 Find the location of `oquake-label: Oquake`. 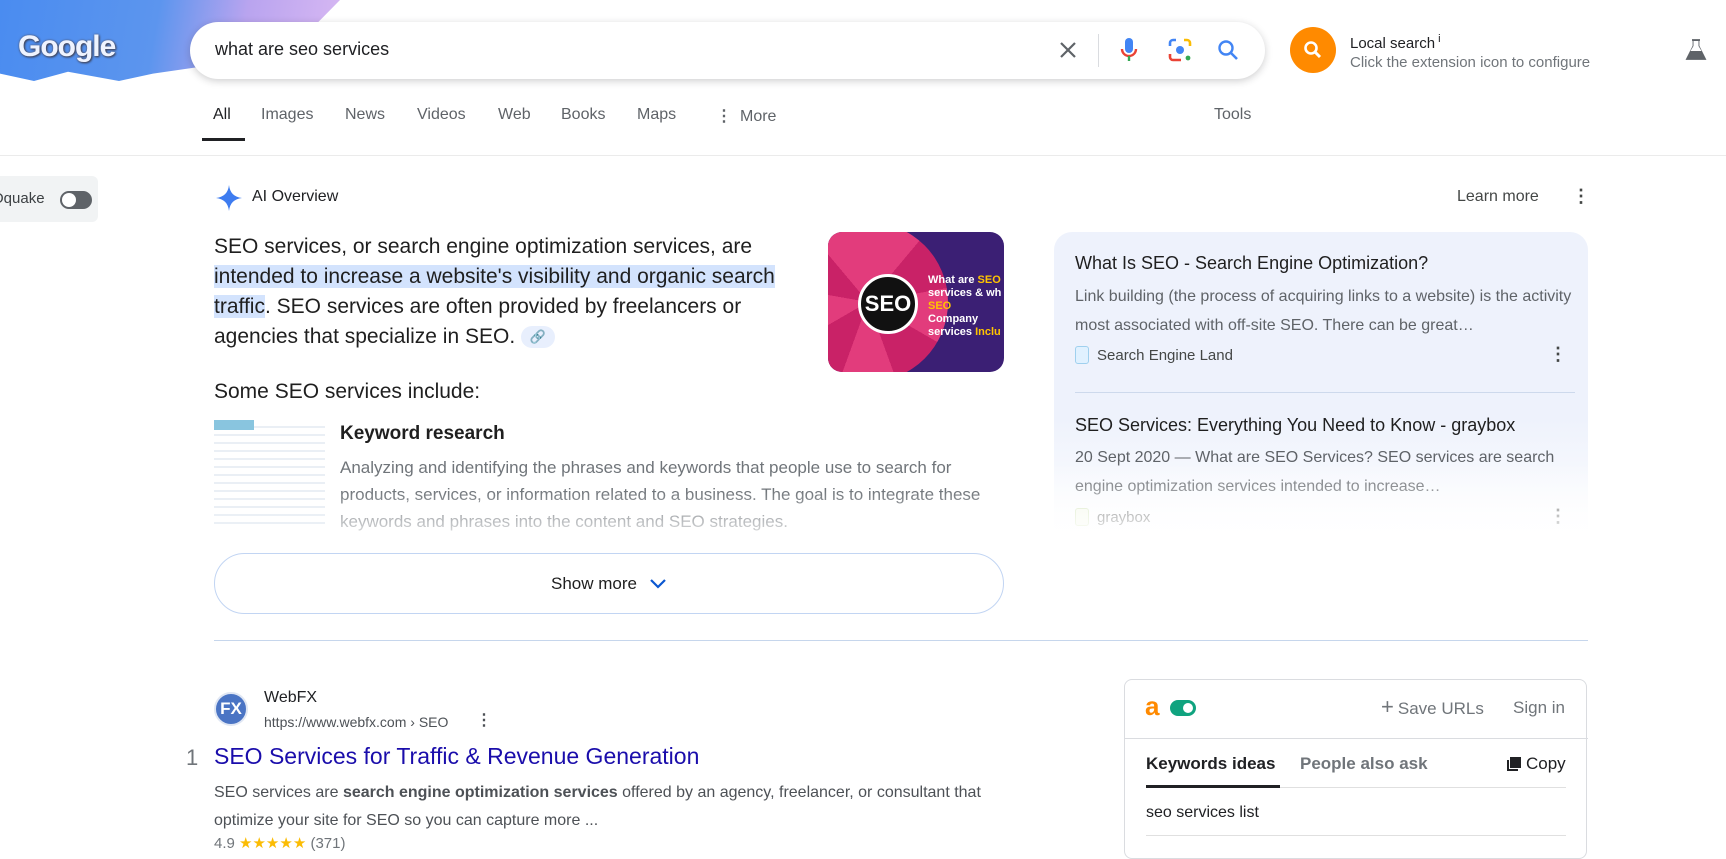

oquake-label: Oquake is located at coordinates (22, 198).